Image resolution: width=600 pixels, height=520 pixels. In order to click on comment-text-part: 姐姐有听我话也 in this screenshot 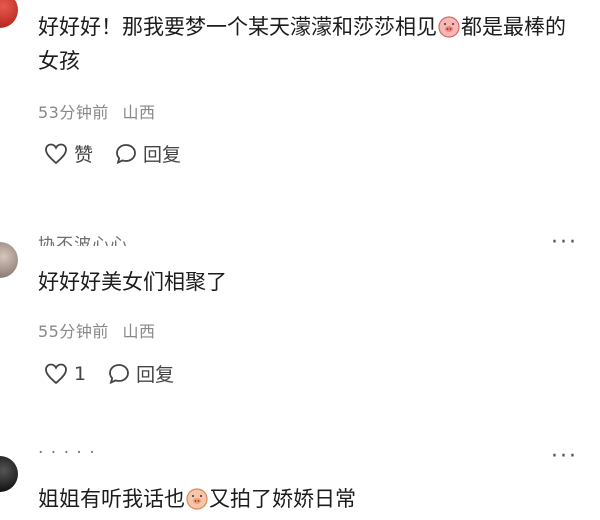, I will do `click(111, 499)`.